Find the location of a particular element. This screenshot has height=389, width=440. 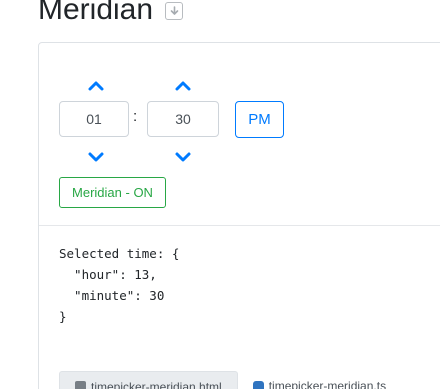

hours-increment-chevron-up-icon is located at coordinates (96, 86).